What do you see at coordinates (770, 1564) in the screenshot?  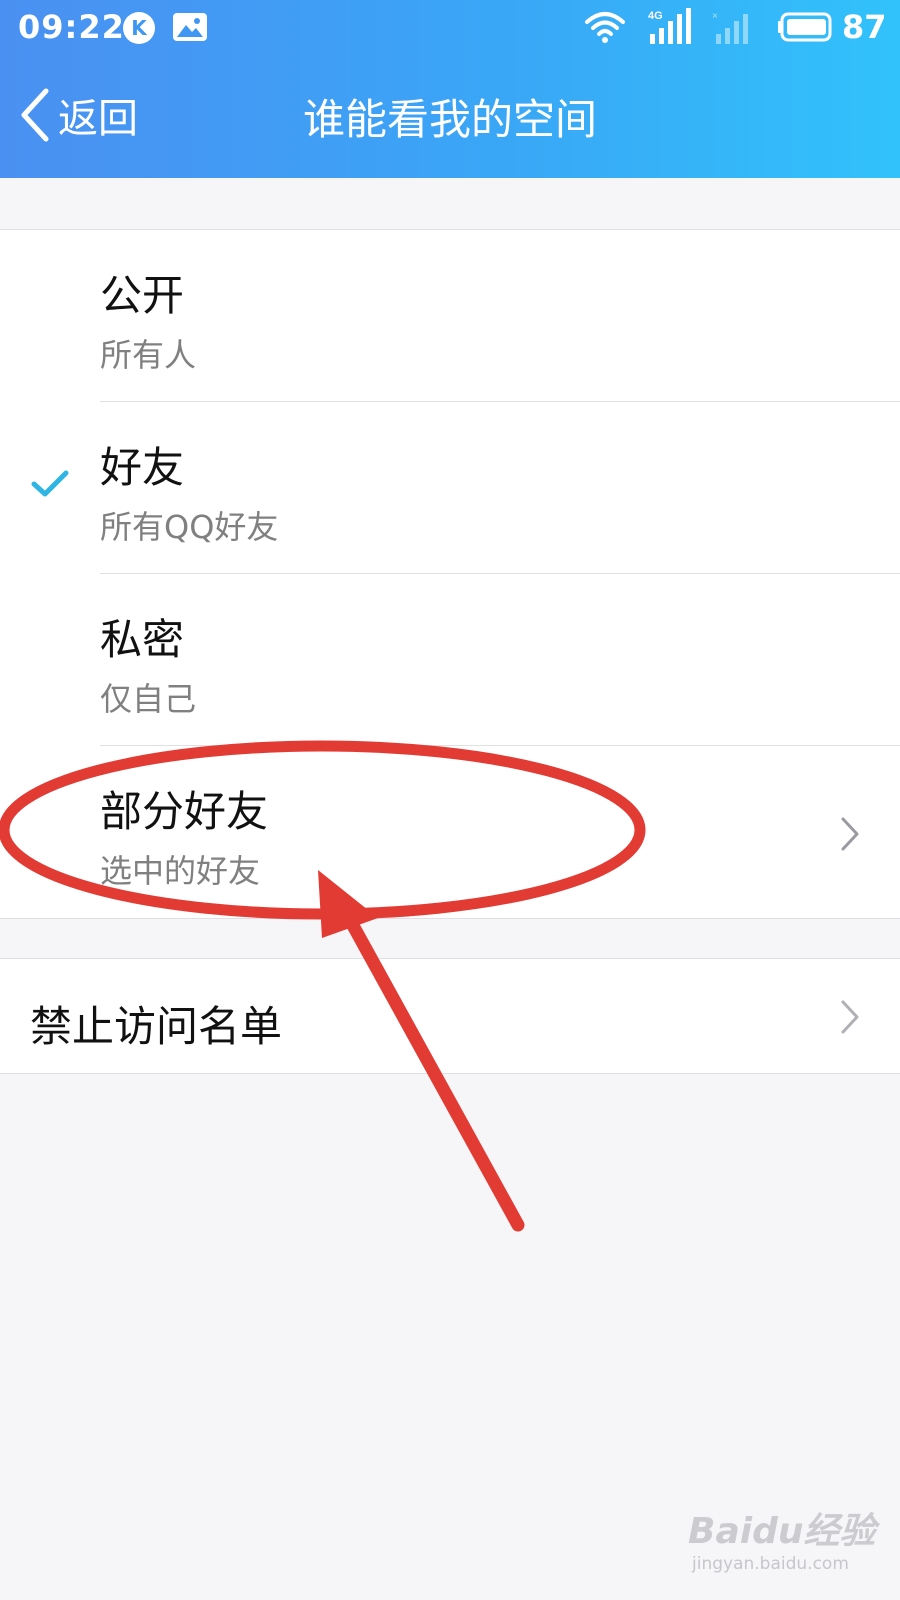 I see `watermark-url: jingyan.baidu.com` at bounding box center [770, 1564].